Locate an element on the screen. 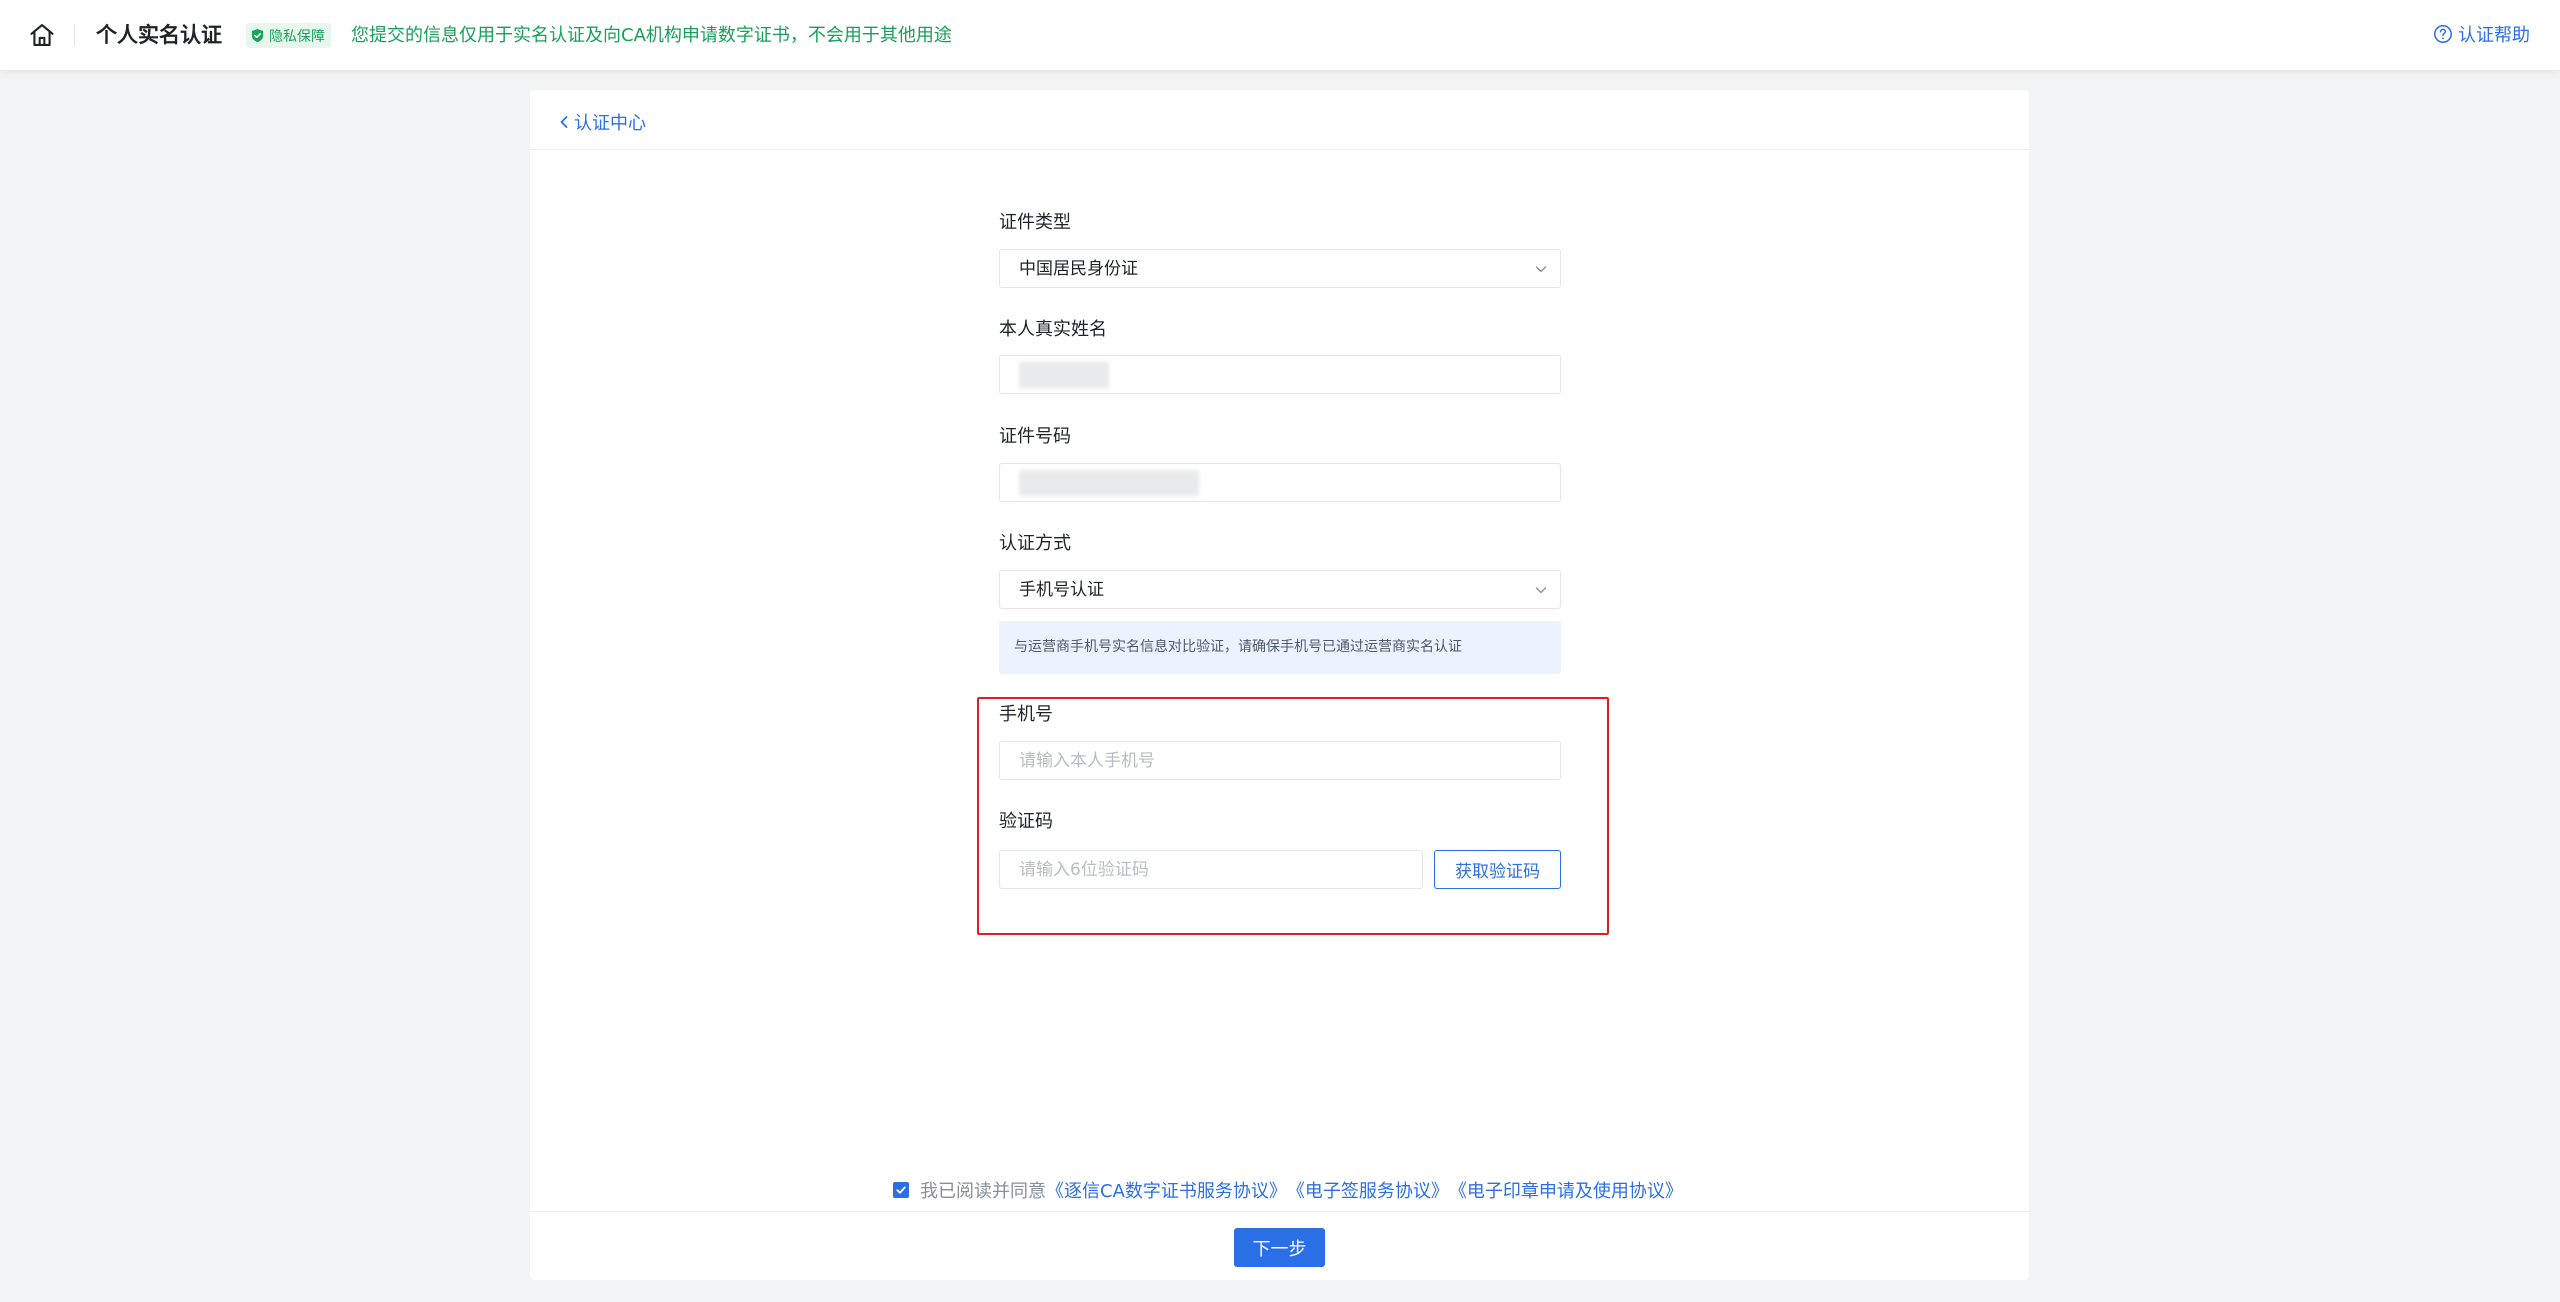 This screenshot has width=2560, height=1302. phone-field is located at coordinates (1280, 760).